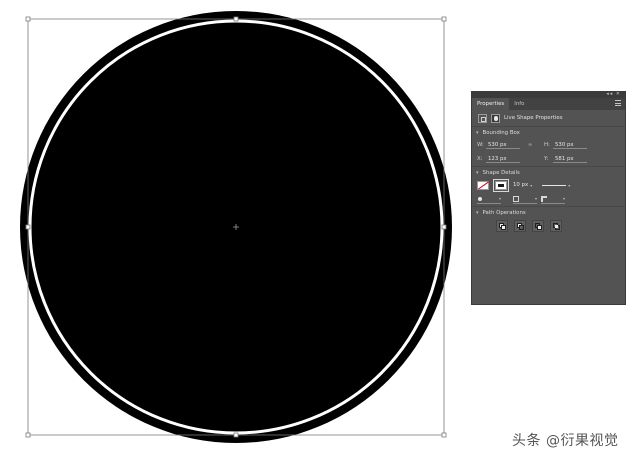  Describe the element at coordinates (519, 104) in the screenshot. I see `tab-info: Info` at that location.